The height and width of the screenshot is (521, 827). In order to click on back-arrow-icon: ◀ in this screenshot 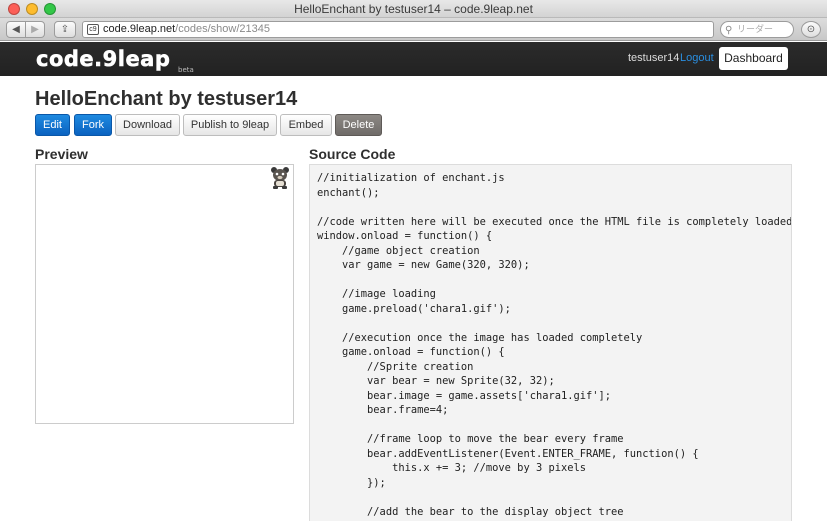, I will do `click(16, 29)`.